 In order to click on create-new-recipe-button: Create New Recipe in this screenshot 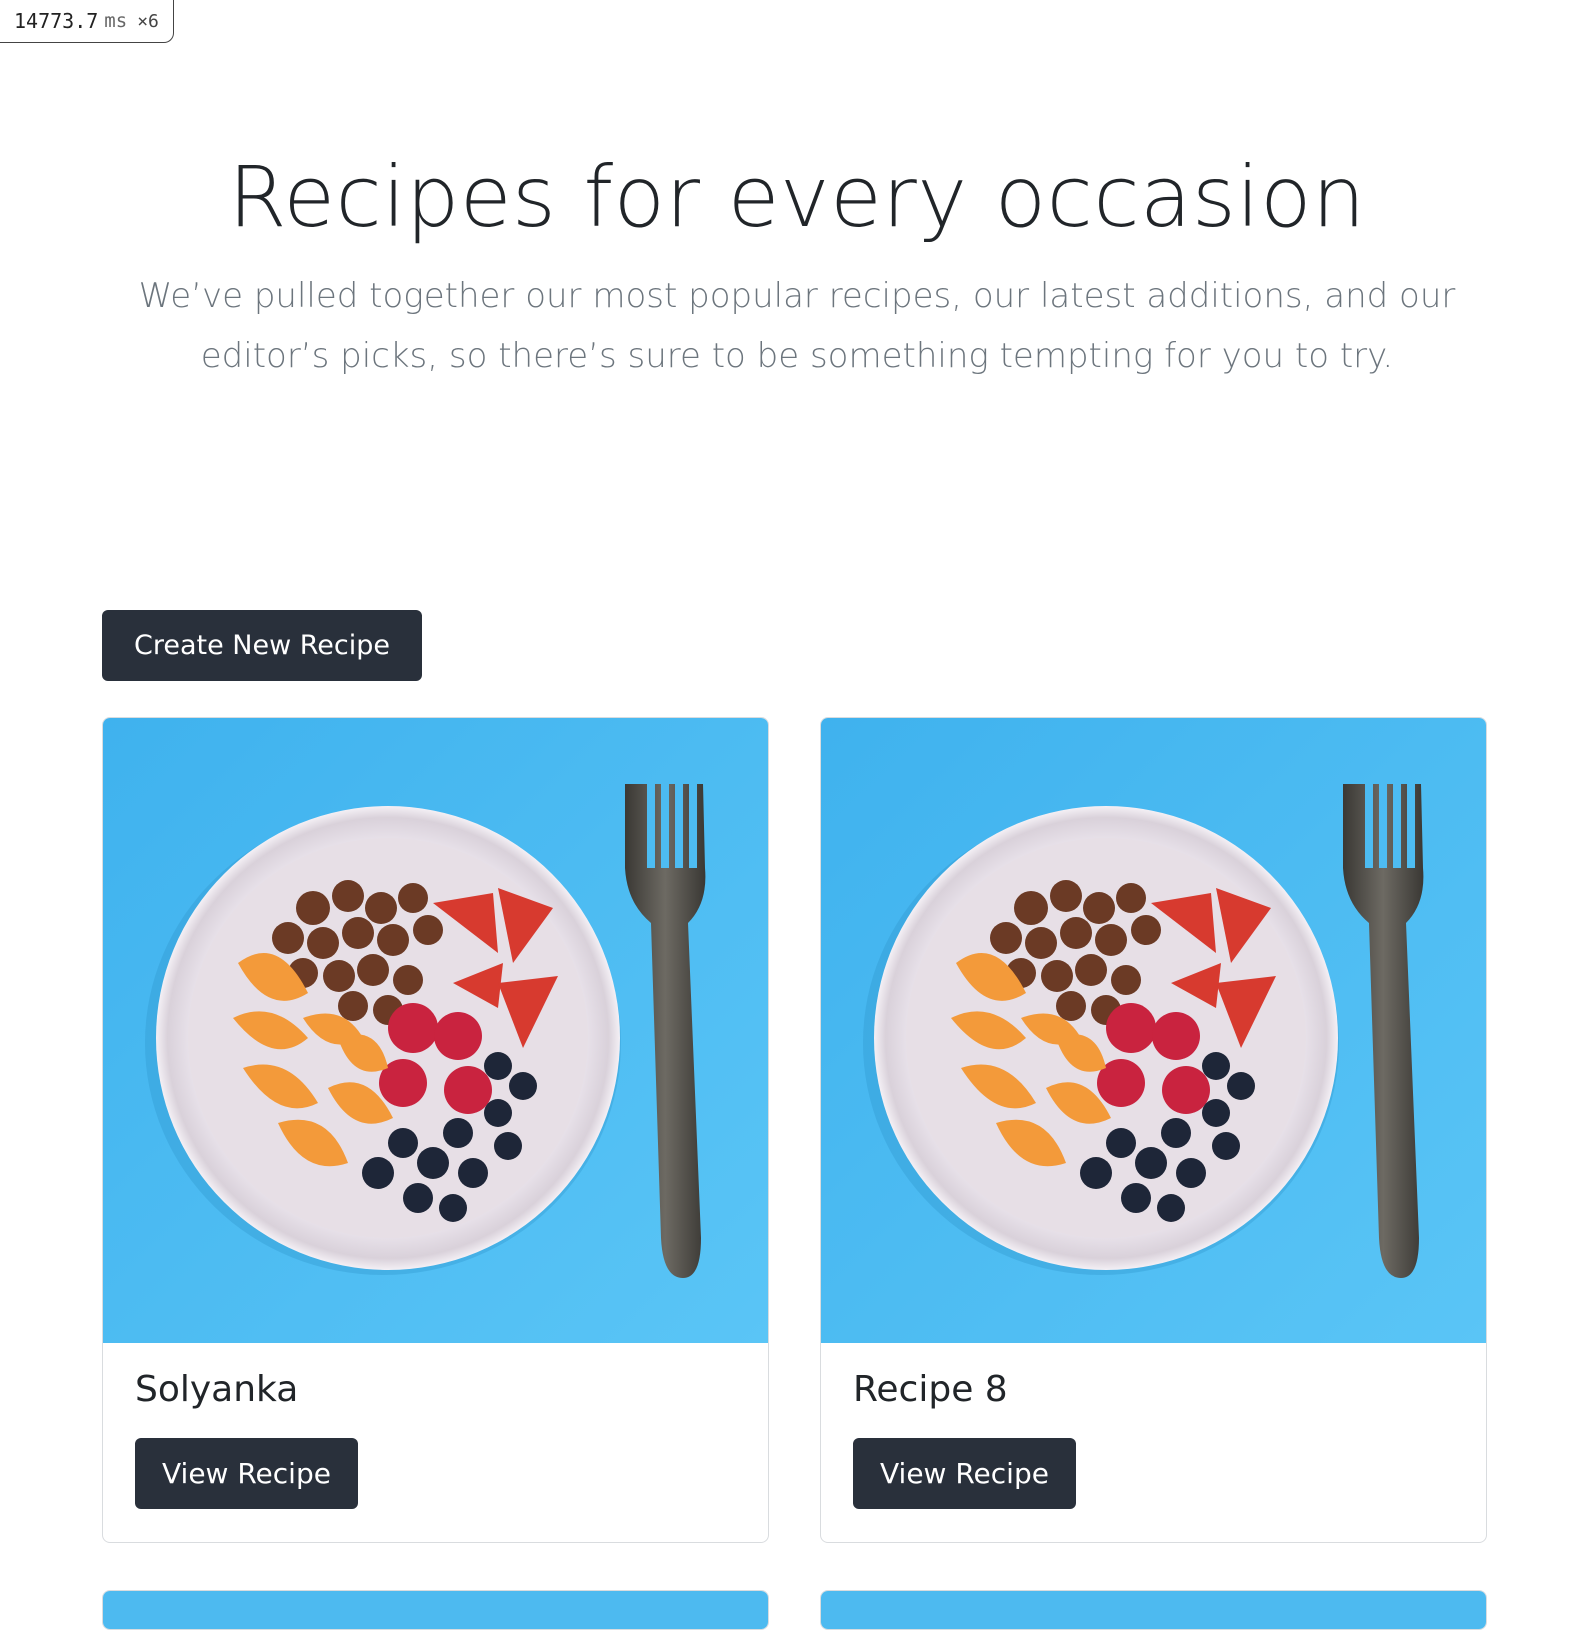, I will do `click(262, 645)`.